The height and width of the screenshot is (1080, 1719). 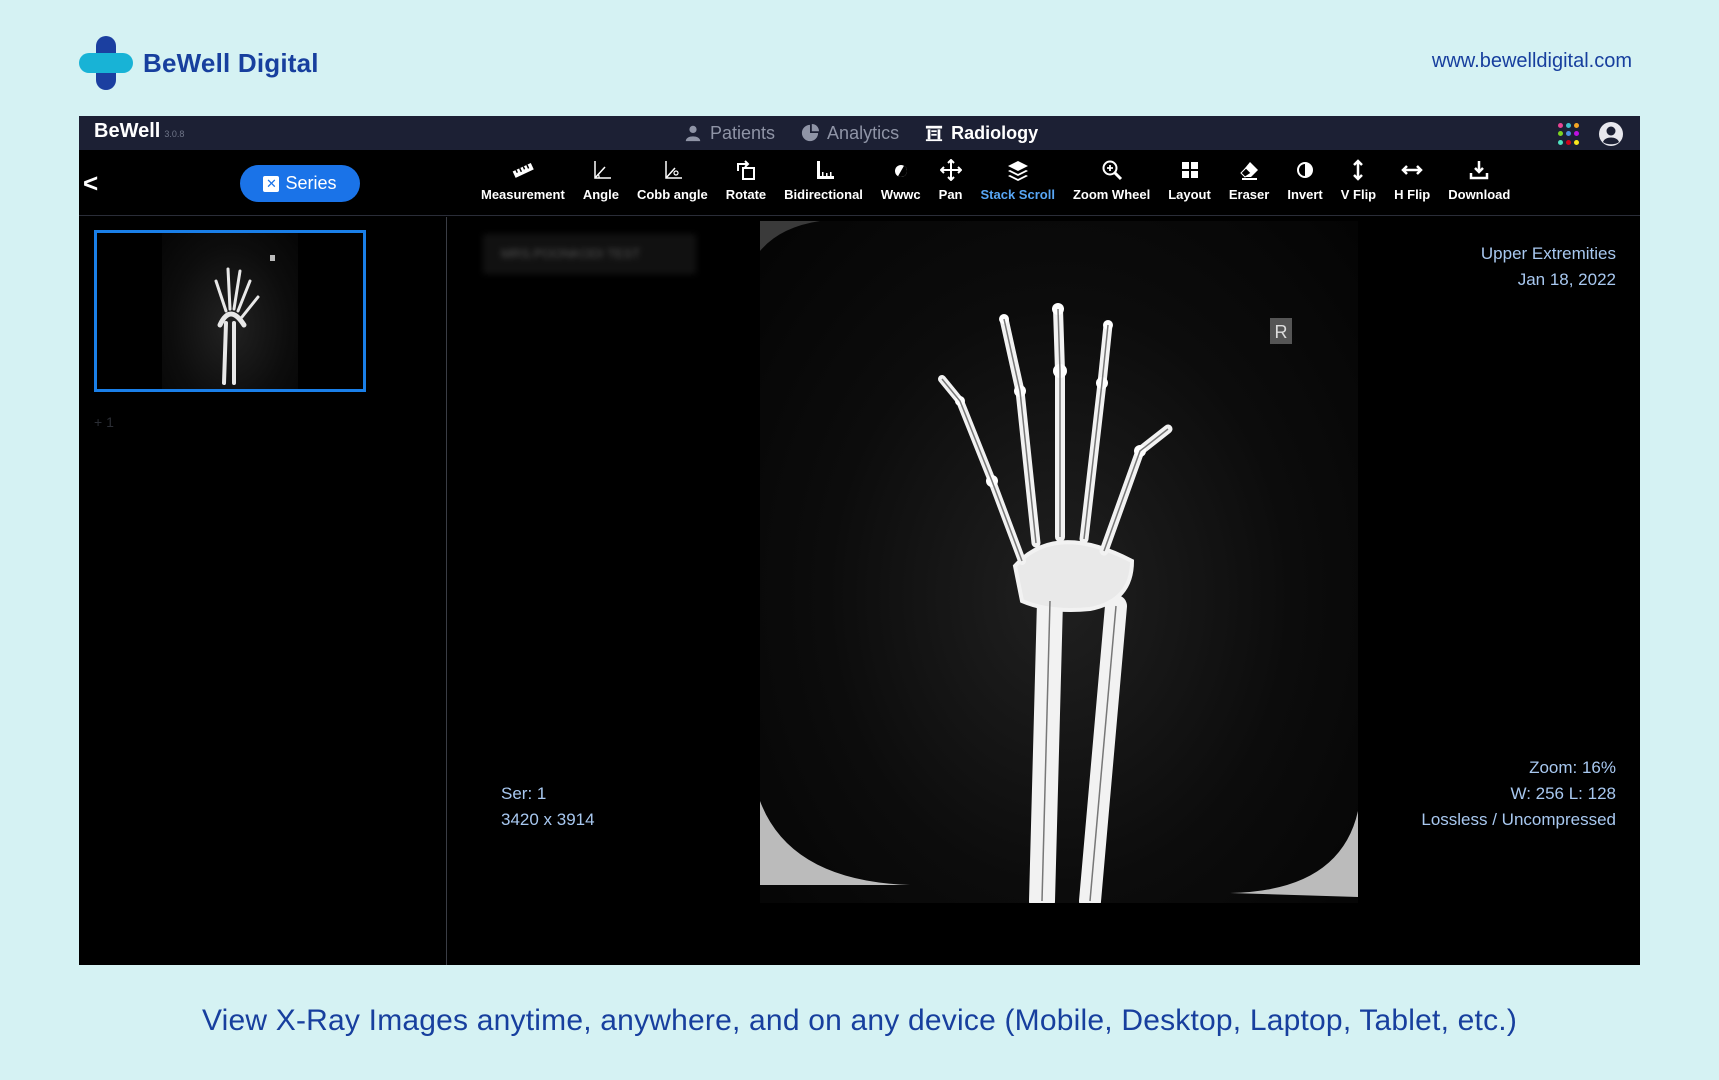 I want to click on app-title: BeWell, so click(x=127, y=131).